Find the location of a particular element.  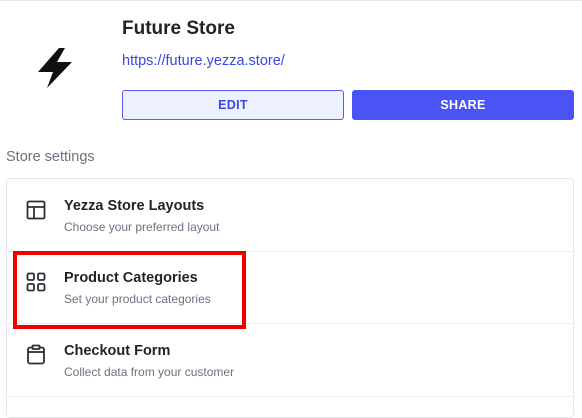

top-divider is located at coordinates (291, 0).